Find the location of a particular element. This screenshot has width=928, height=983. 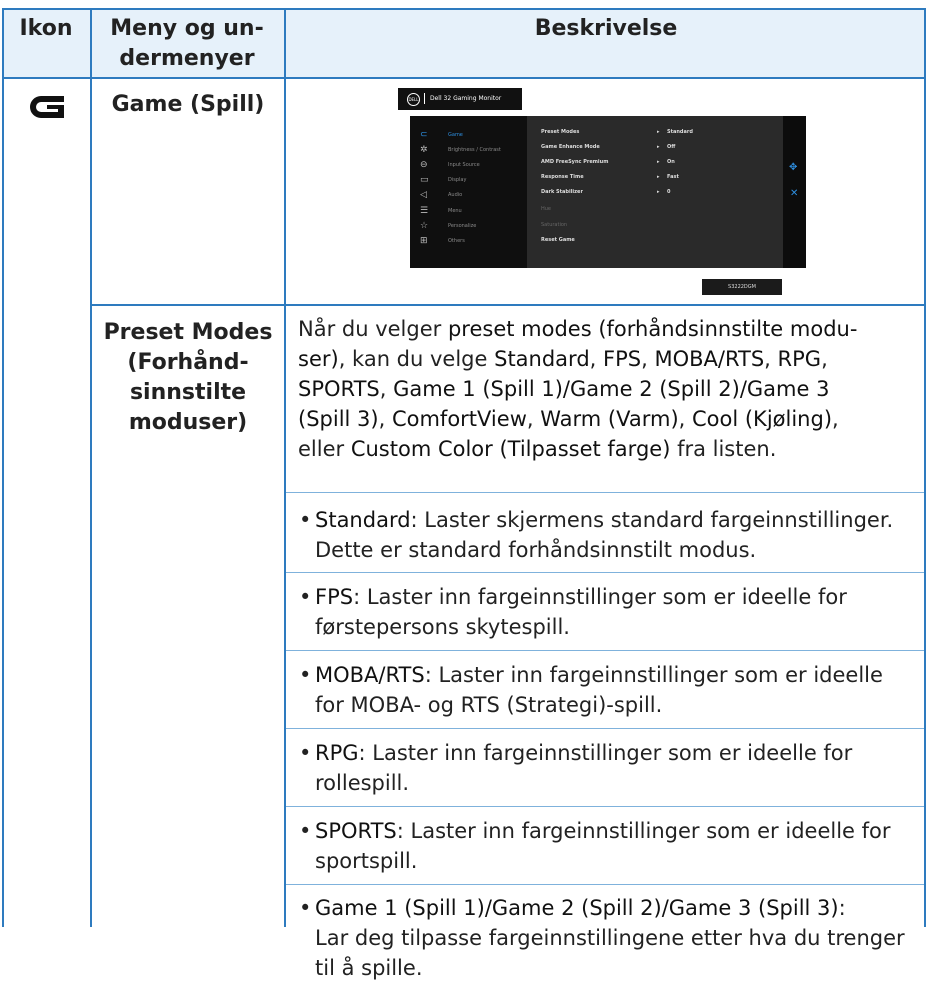

divider-b5 is located at coordinates (605, 884).